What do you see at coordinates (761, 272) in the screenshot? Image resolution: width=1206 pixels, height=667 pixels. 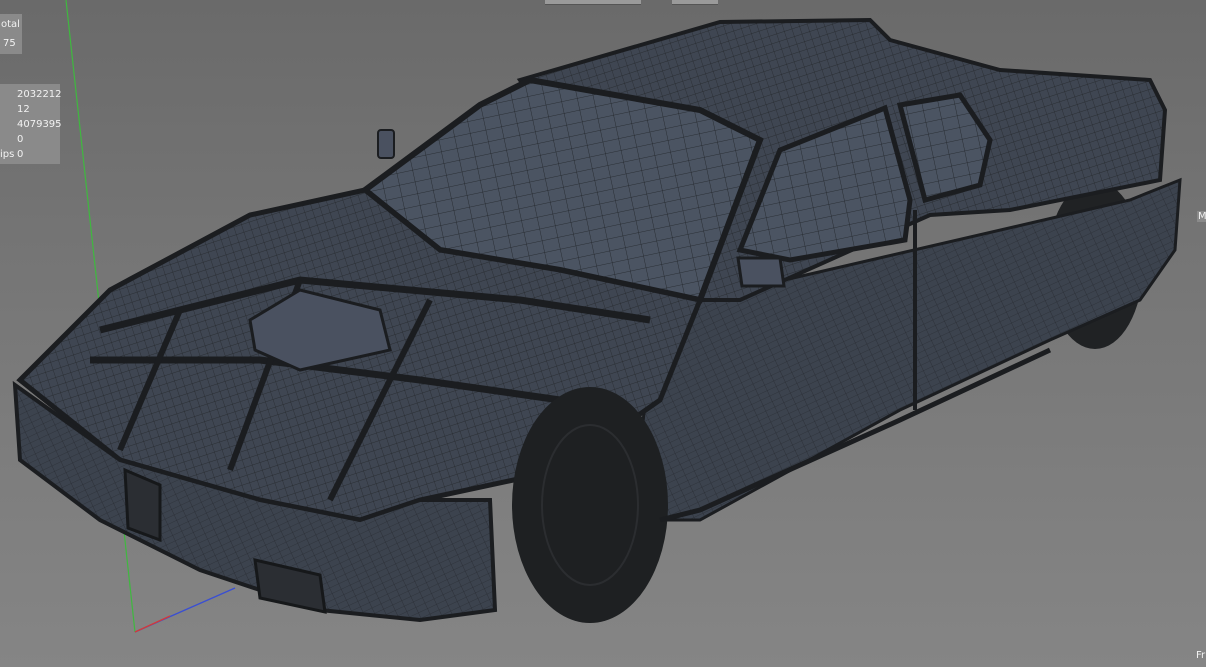 I see `side-mirror-right` at bounding box center [761, 272].